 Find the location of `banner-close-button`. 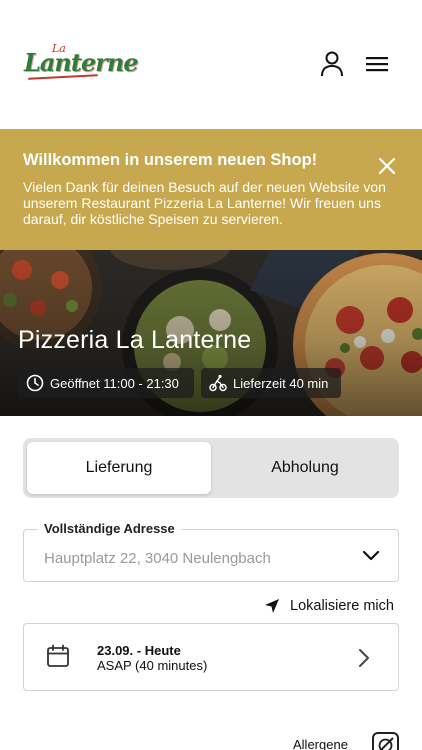

banner-close-button is located at coordinates (387, 166).